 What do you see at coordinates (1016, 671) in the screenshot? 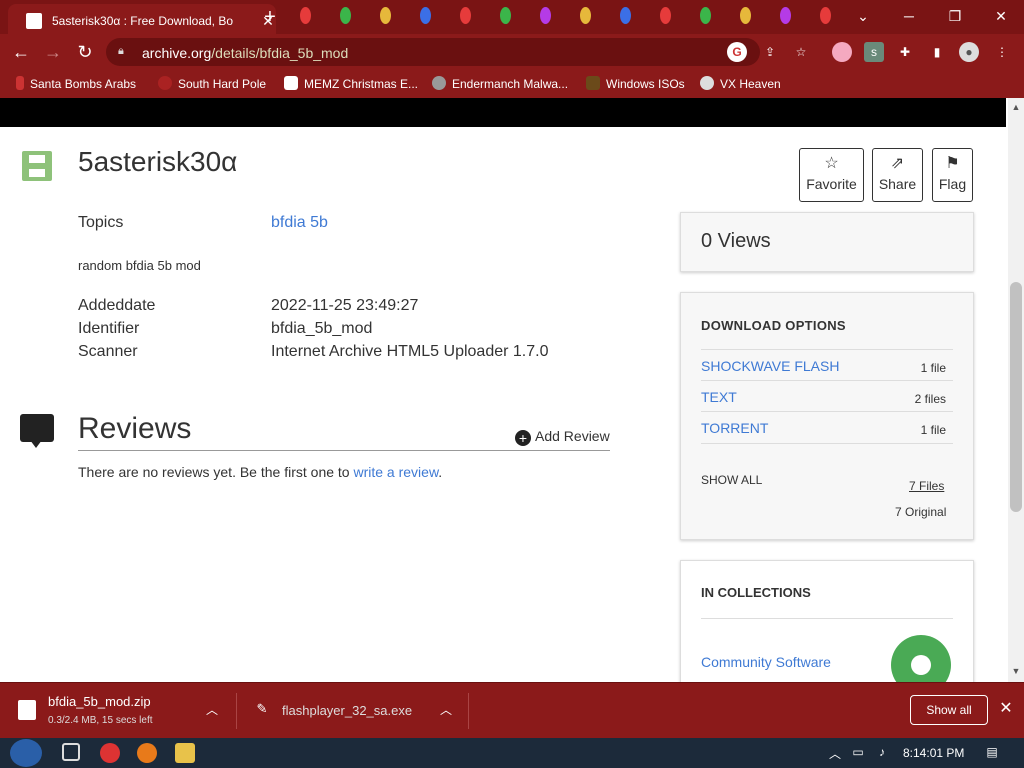
I see `scroll-down-icon: ▼` at bounding box center [1016, 671].